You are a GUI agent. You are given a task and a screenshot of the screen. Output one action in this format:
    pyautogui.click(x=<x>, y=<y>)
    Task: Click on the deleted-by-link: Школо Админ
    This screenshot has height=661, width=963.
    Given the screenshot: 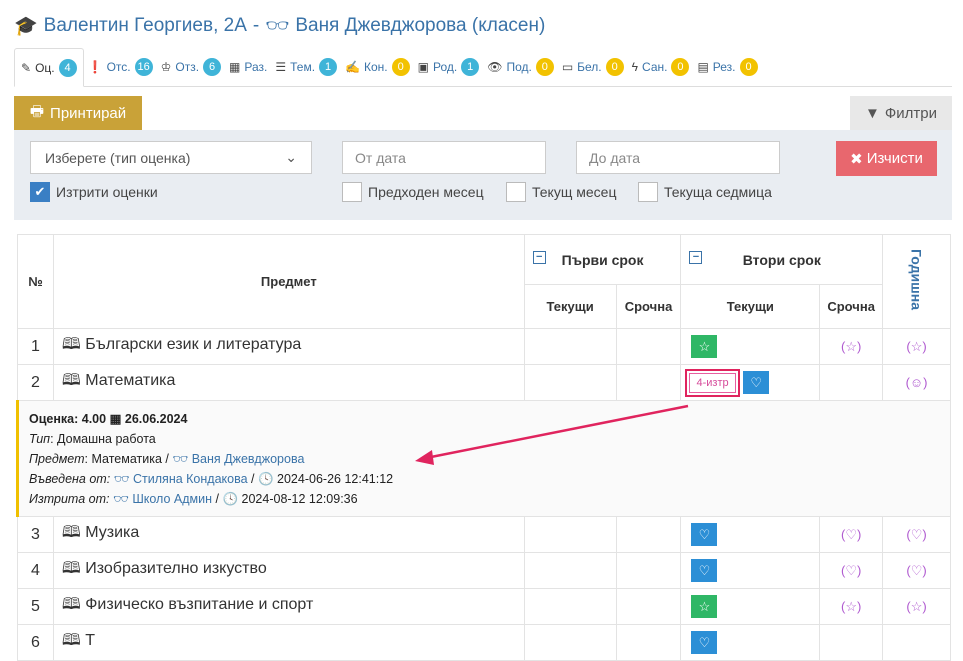 What is the action you would take?
    pyautogui.click(x=172, y=499)
    